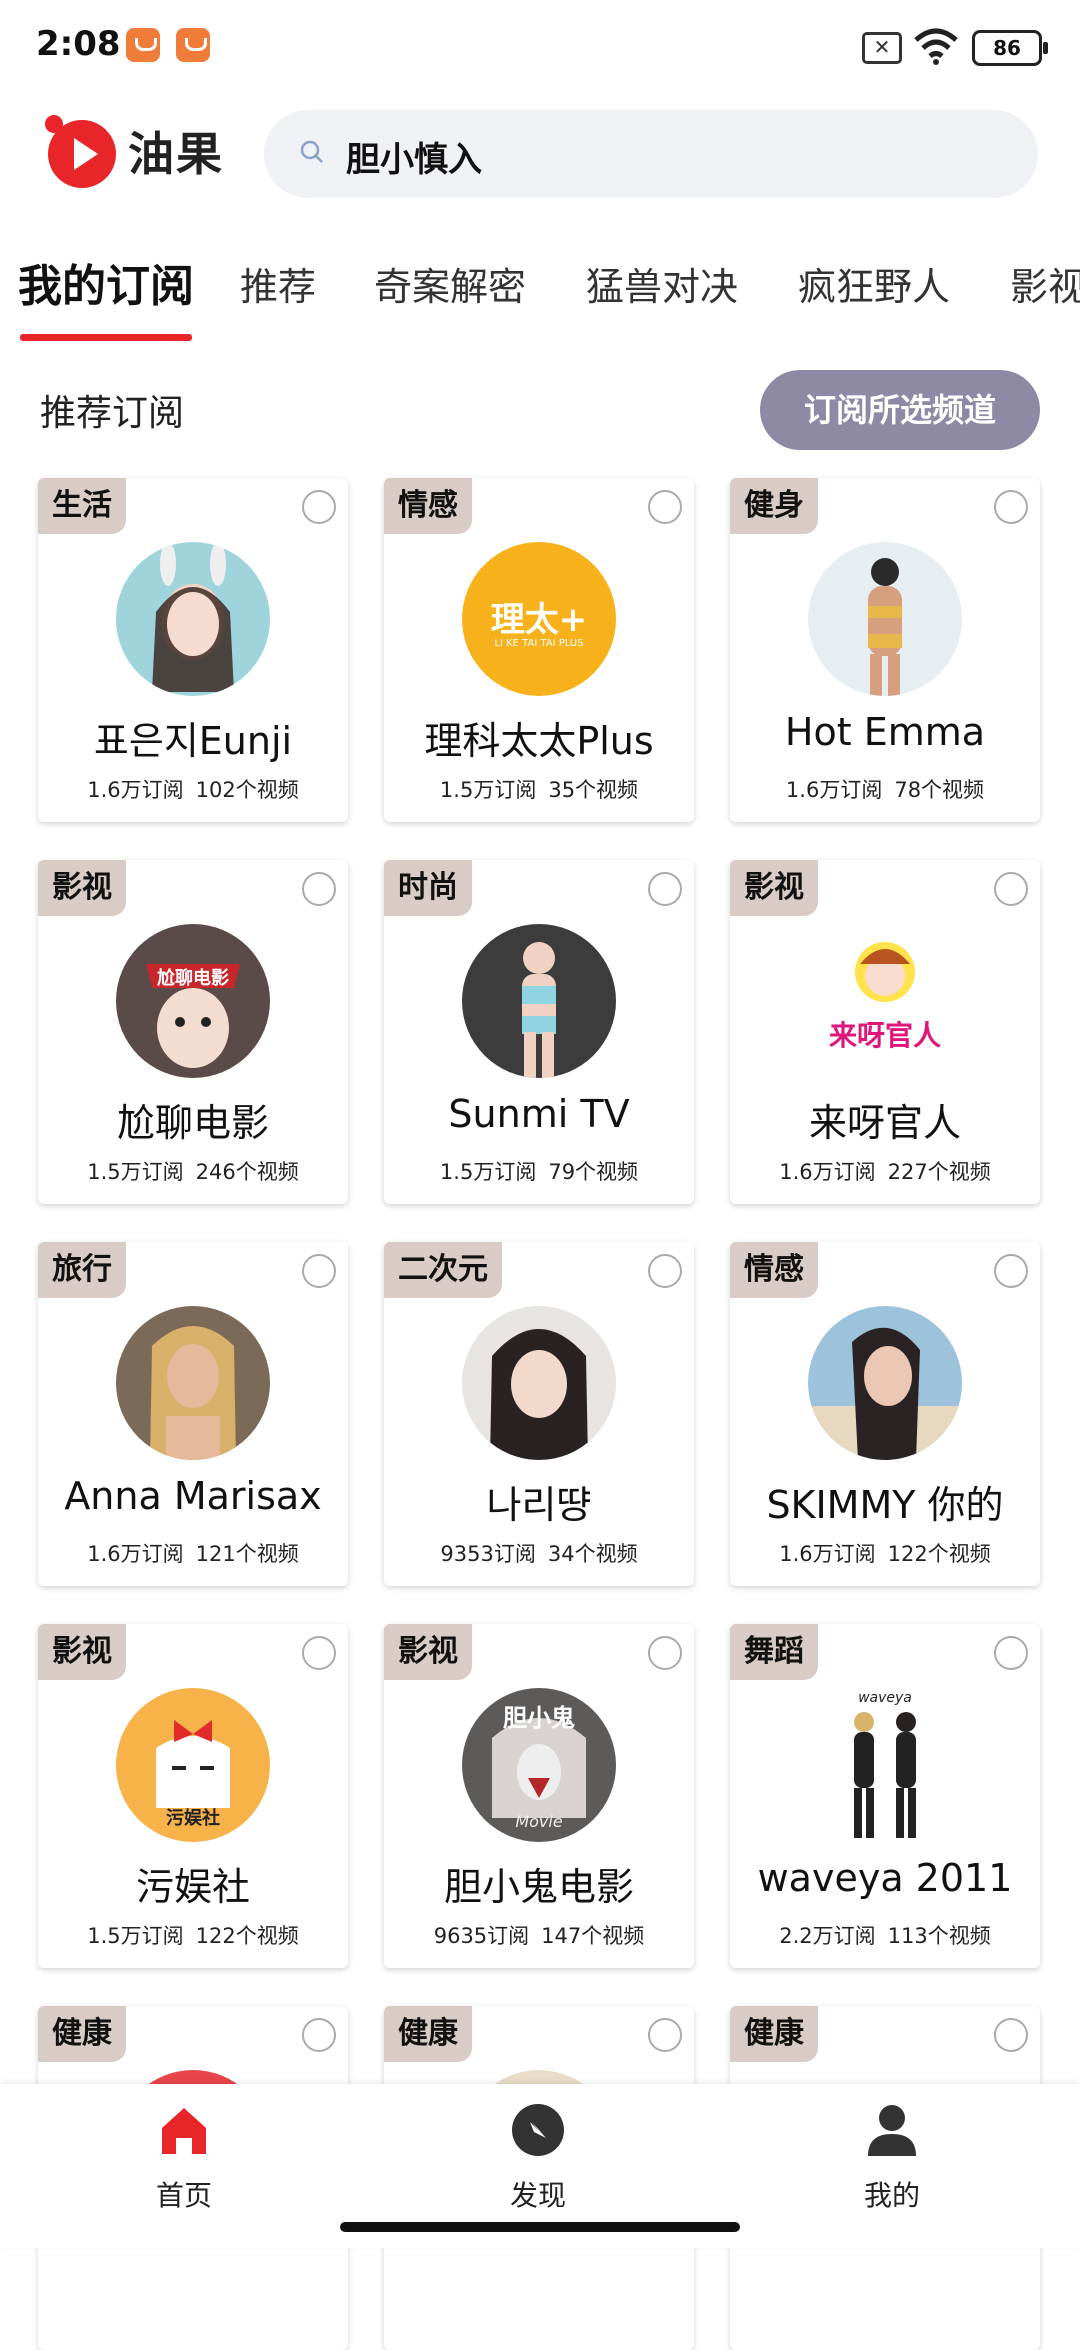 The image size is (1080, 2350). I want to click on avatar: 污娱社, so click(193, 1765).